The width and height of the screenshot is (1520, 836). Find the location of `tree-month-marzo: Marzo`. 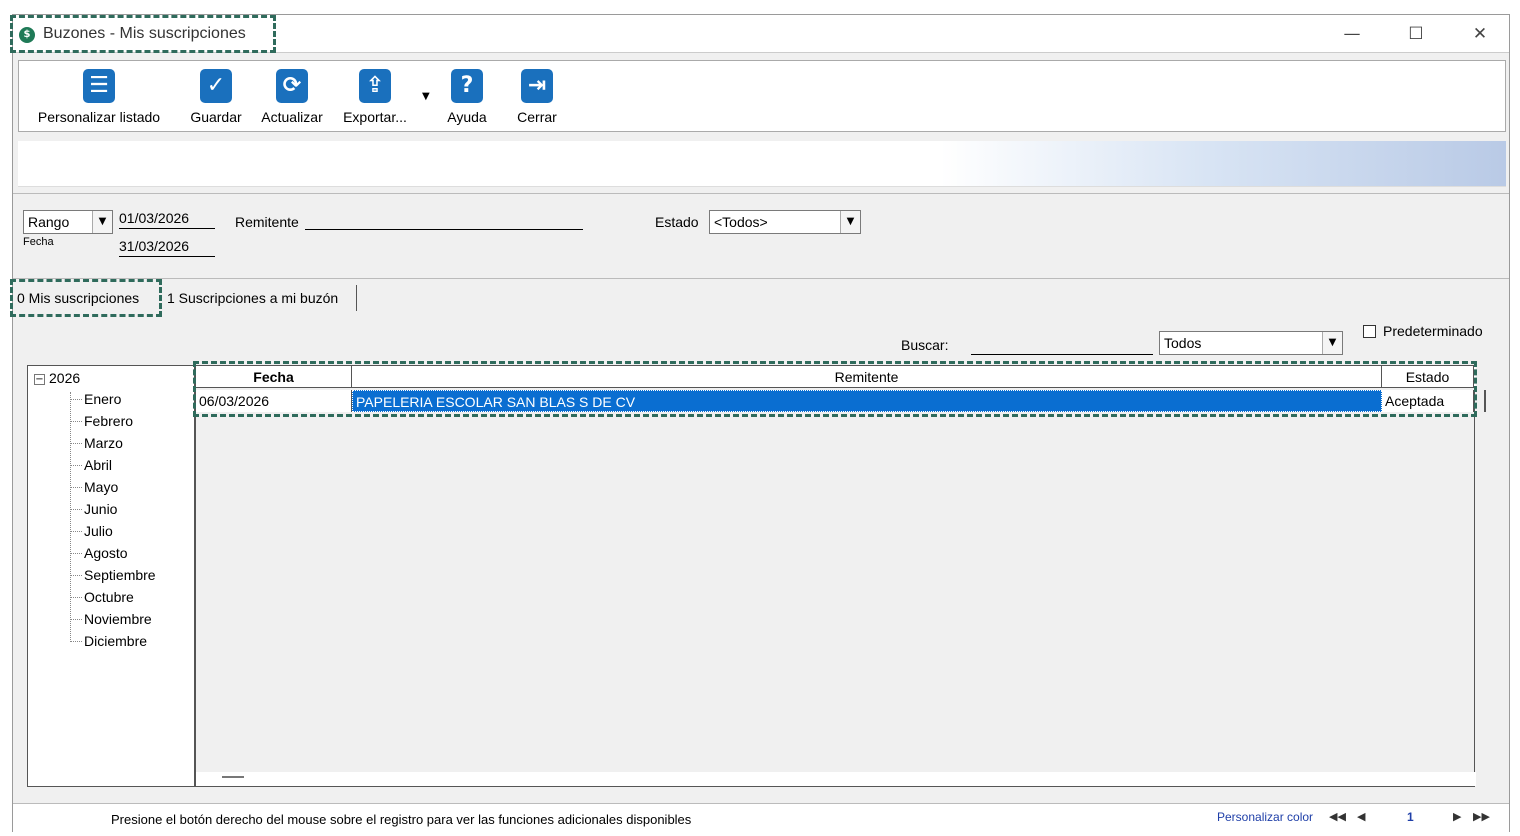

tree-month-marzo: Marzo is located at coordinates (96, 443).